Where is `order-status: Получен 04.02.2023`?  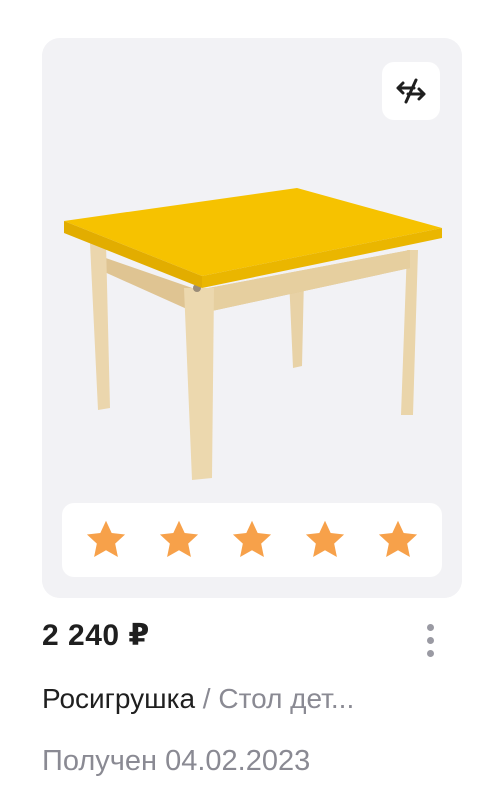 order-status: Получен 04.02.2023 is located at coordinates (176, 761).